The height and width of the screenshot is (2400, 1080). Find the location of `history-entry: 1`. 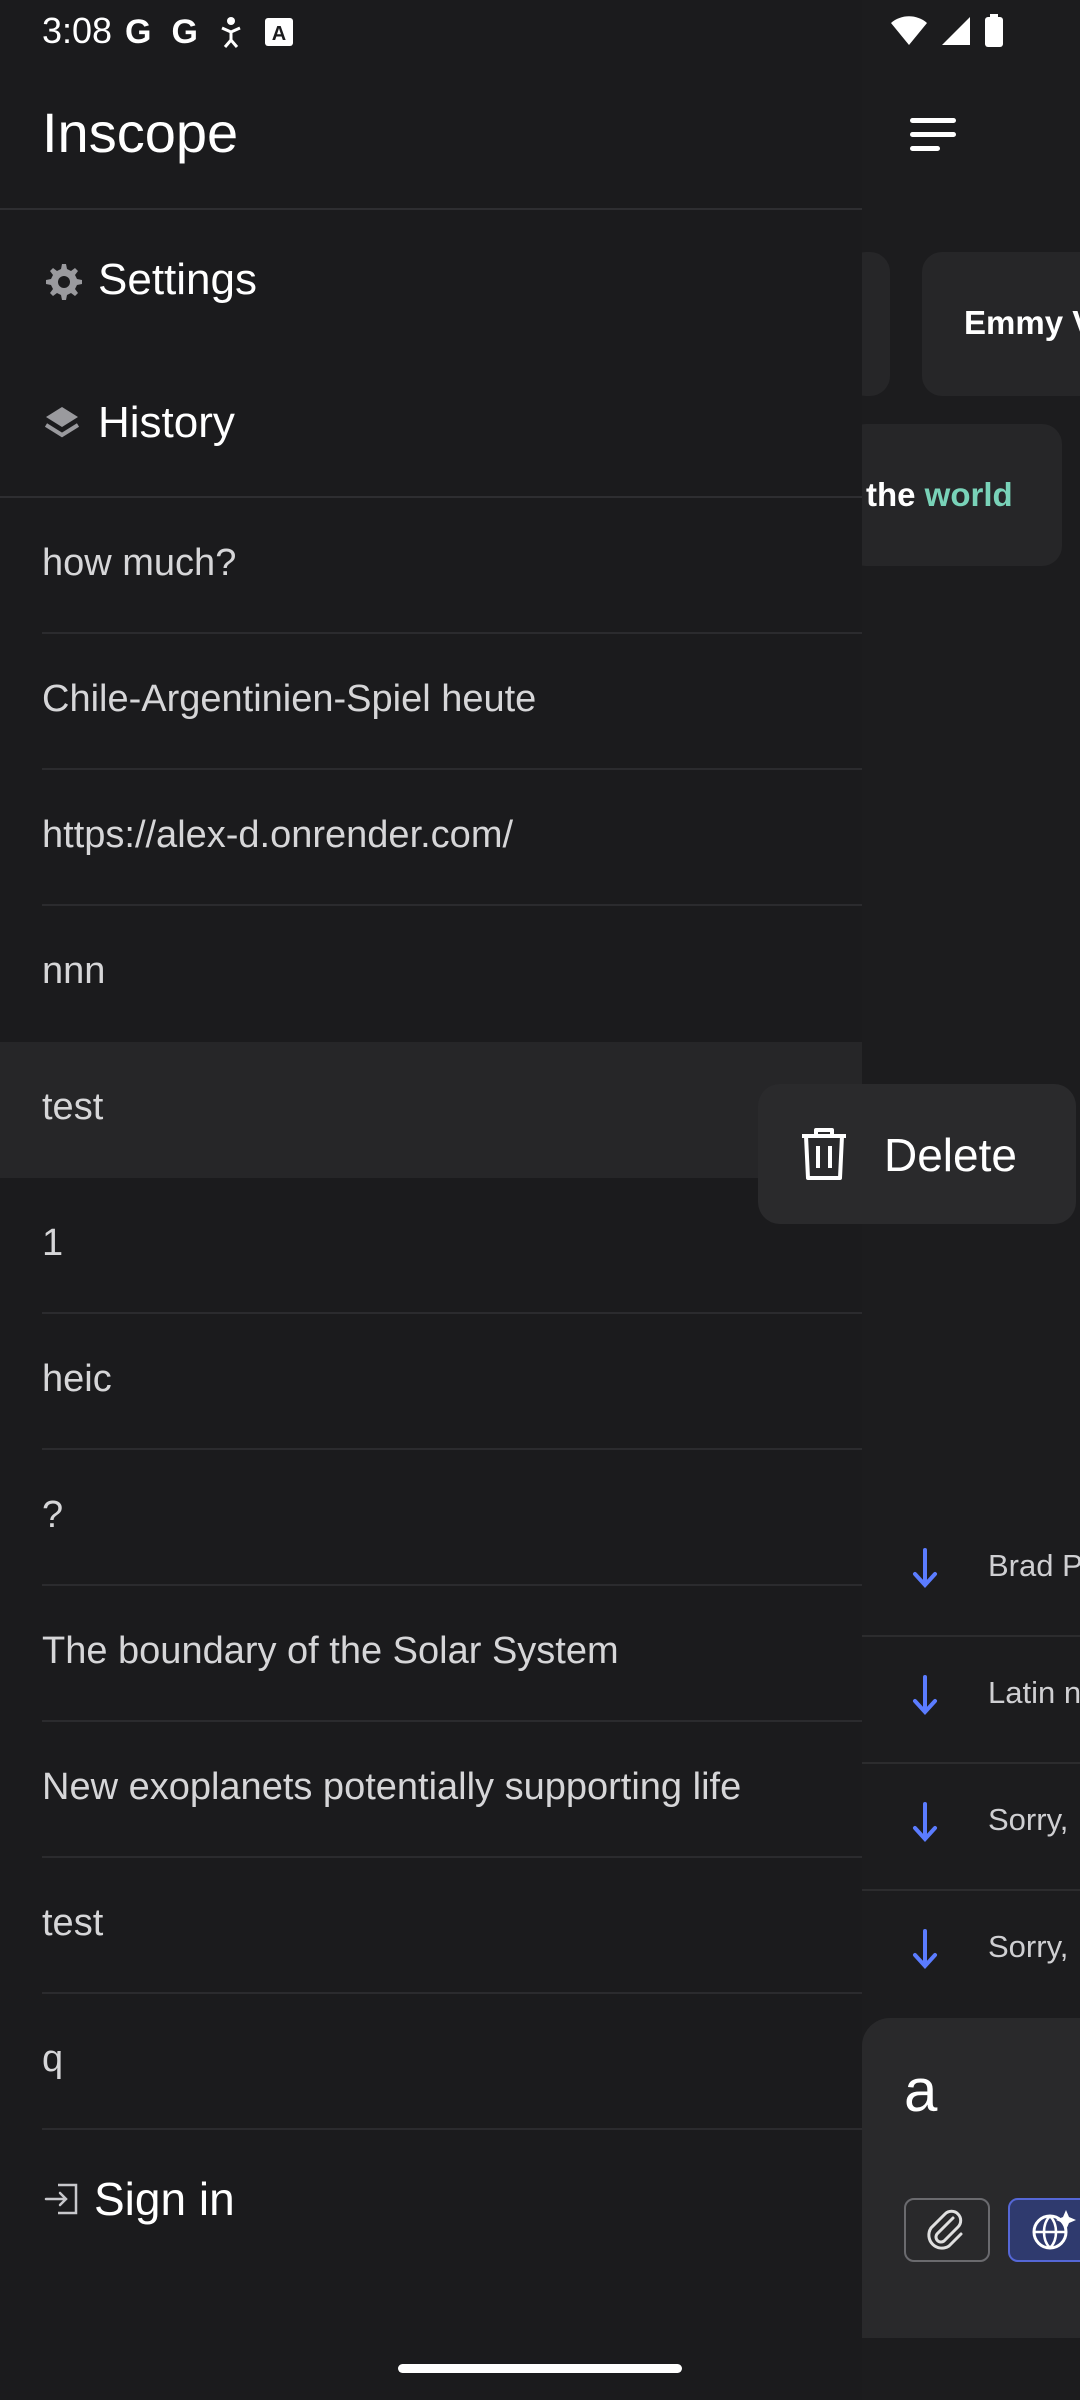

history-entry: 1 is located at coordinates (431, 1246).